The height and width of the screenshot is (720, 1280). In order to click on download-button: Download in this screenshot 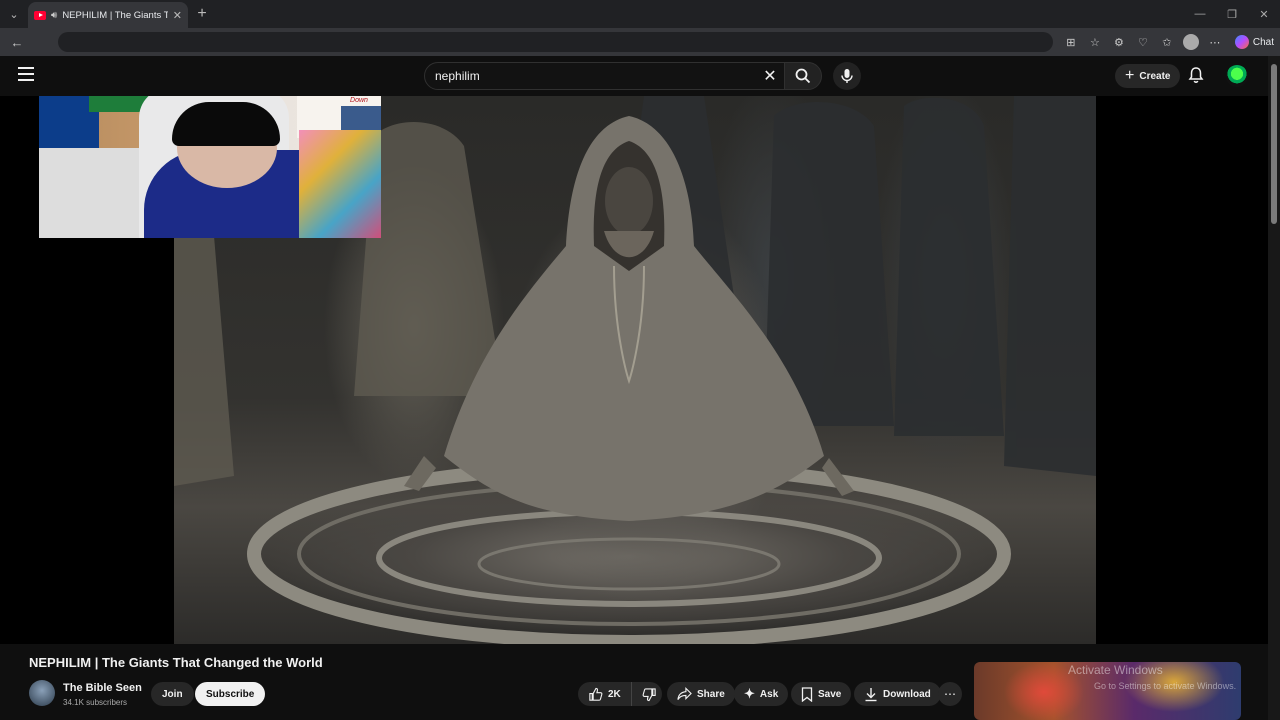, I will do `click(897, 694)`.